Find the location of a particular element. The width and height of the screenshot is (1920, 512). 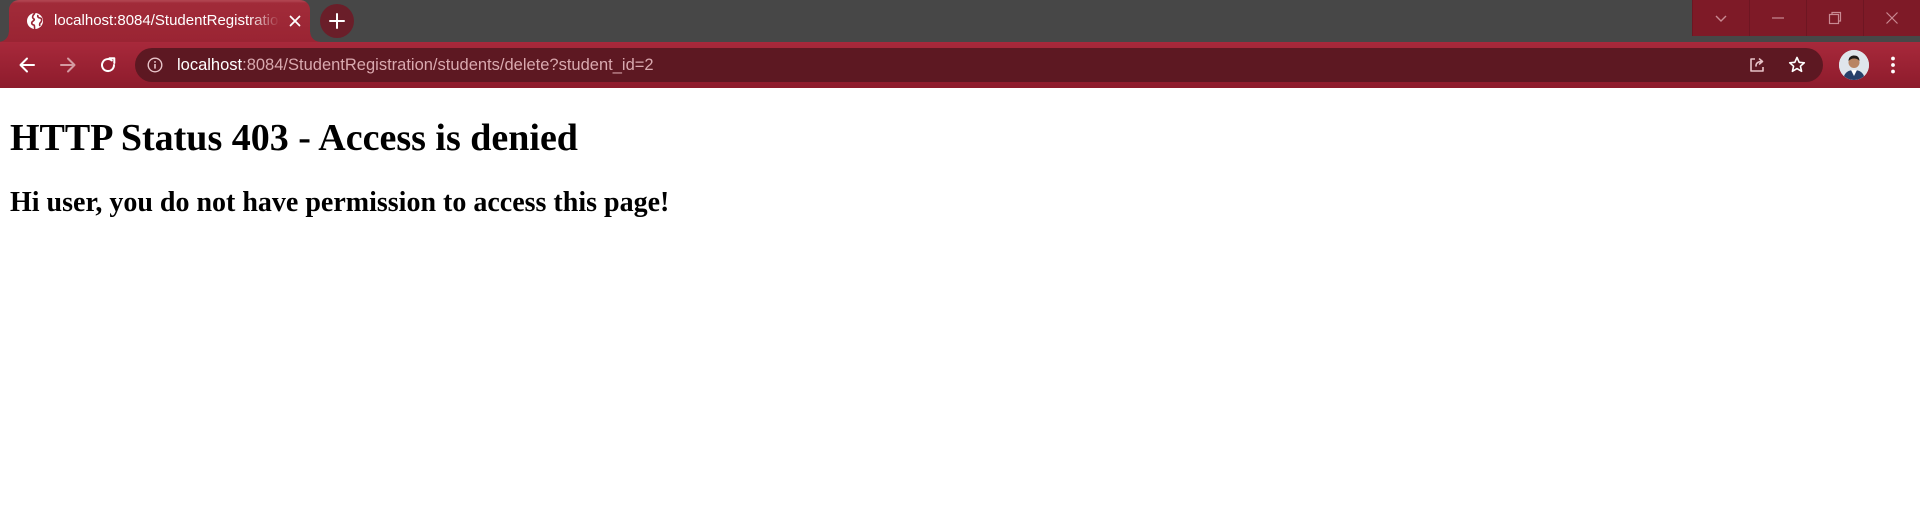

restore-button is located at coordinates (1834, 18).